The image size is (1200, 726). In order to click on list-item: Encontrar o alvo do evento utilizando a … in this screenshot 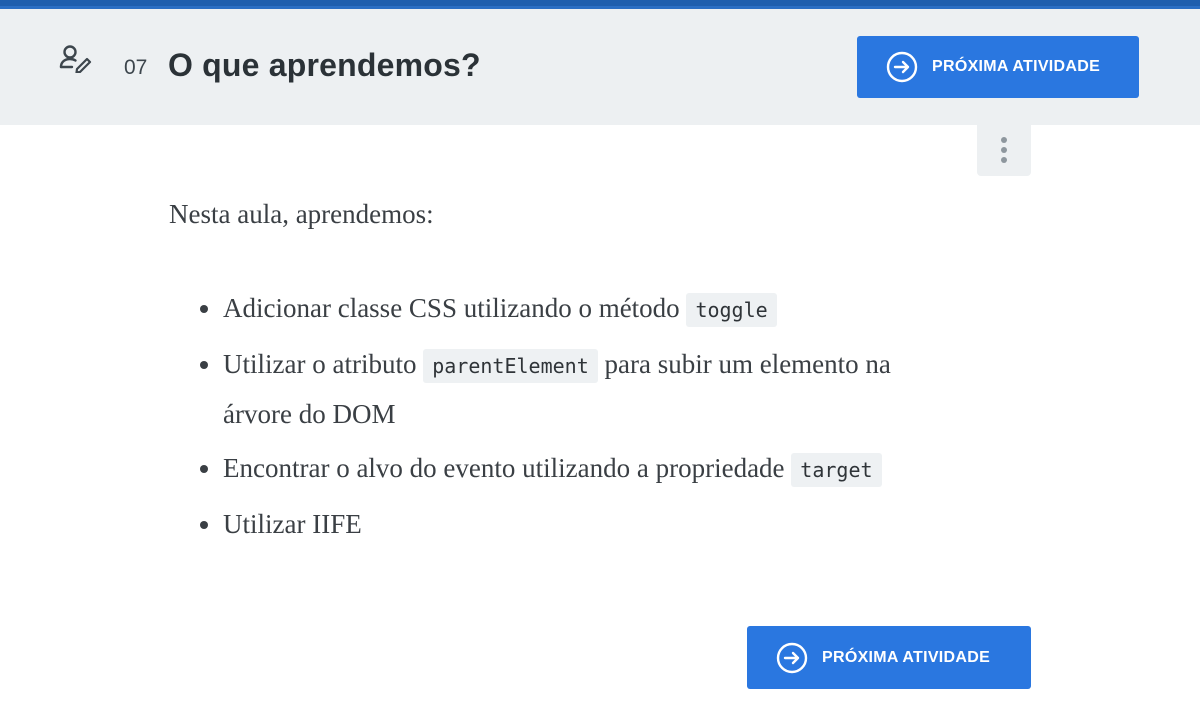, I will do `click(564, 469)`.